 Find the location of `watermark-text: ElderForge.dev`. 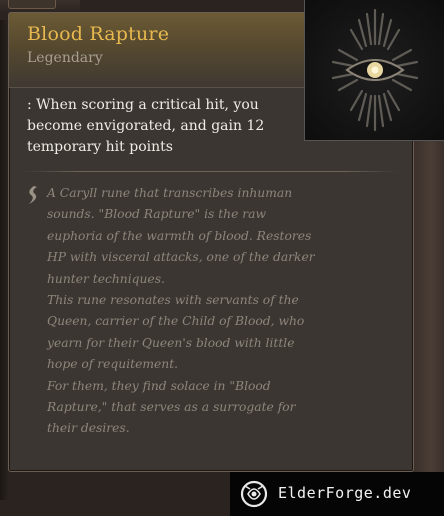

watermark-text: ElderForge.dev is located at coordinates (345, 493).